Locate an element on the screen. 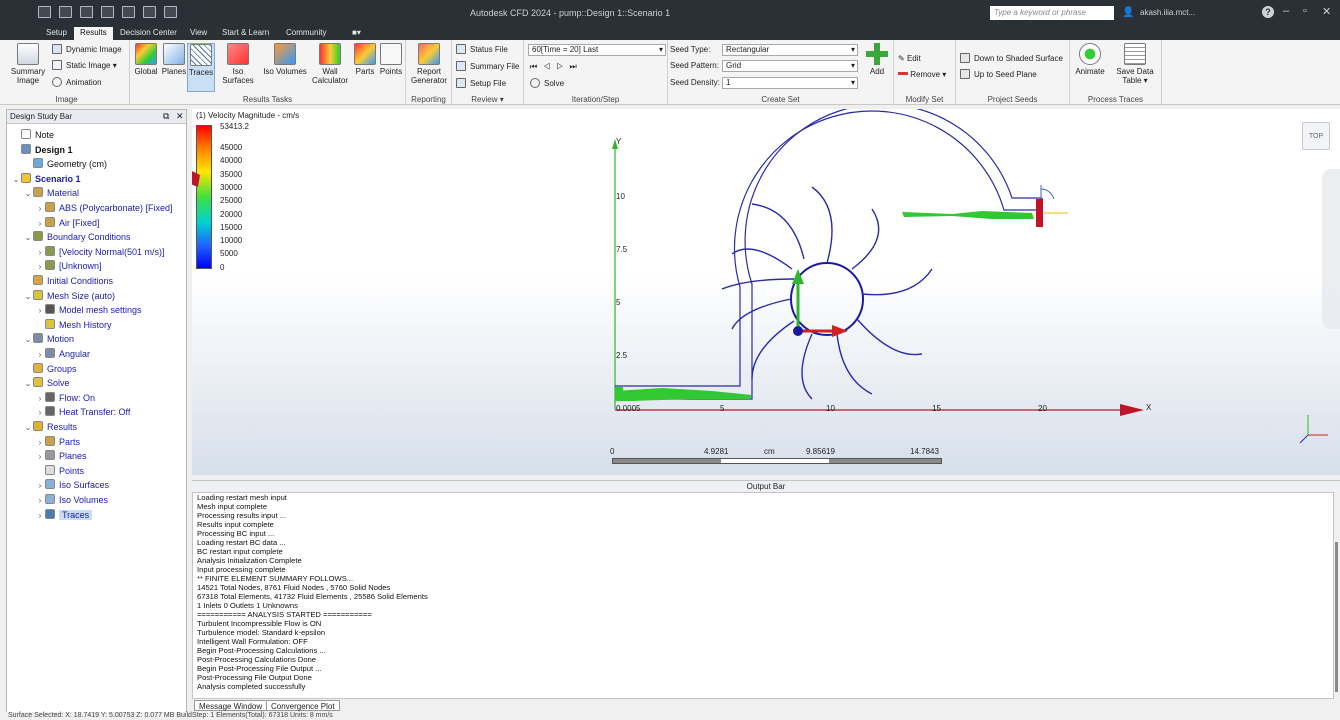 The image size is (1340, 720). tree-item: Geometry (cm) is located at coordinates (65, 164).